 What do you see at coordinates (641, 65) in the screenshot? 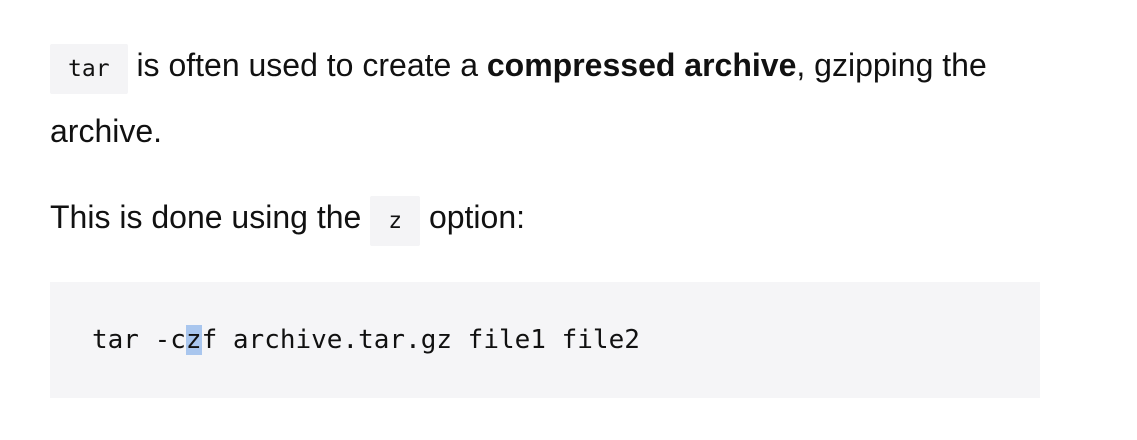
I see `bold-text: compressed archive` at bounding box center [641, 65].